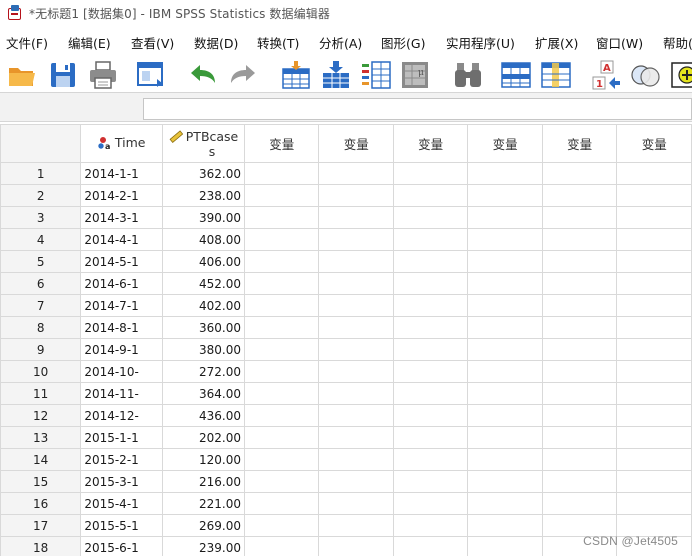  Describe the element at coordinates (336, 75) in the screenshot. I see `goto-variable-button` at that location.